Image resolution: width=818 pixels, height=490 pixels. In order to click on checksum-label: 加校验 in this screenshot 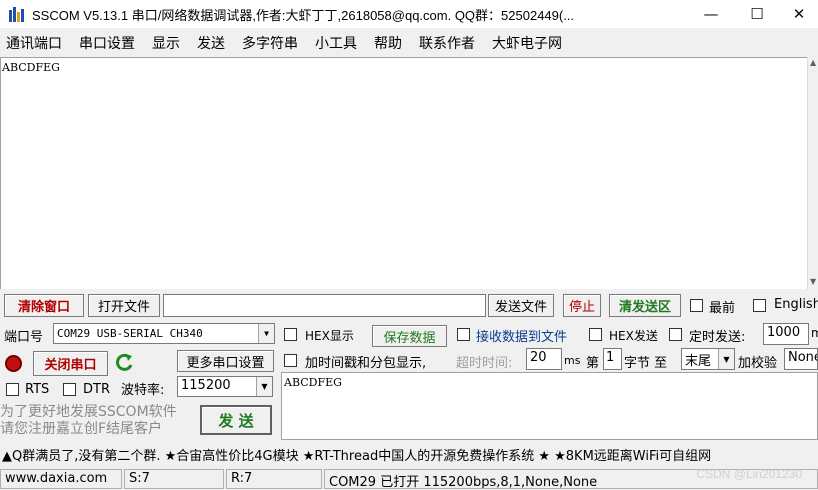, I will do `click(758, 363)`.